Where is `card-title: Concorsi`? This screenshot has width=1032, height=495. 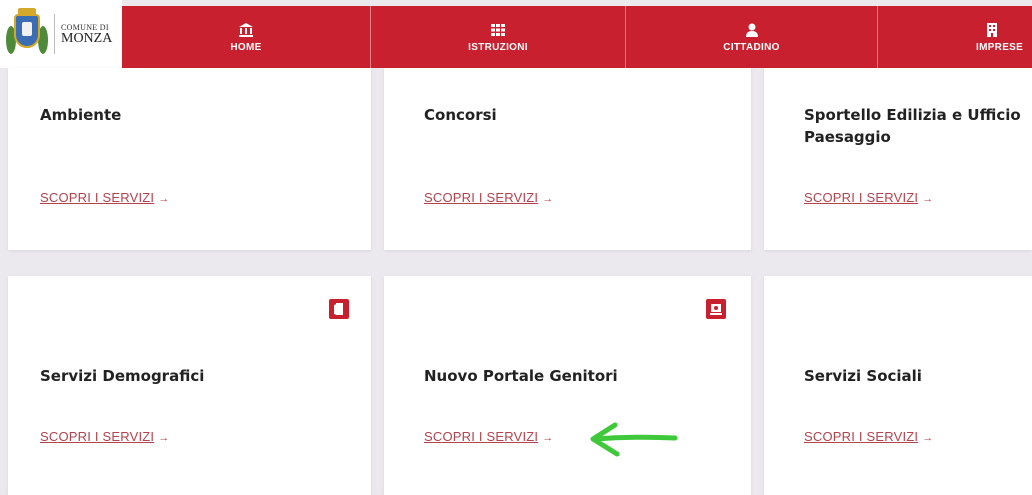
card-title: Concorsi is located at coordinates (460, 115).